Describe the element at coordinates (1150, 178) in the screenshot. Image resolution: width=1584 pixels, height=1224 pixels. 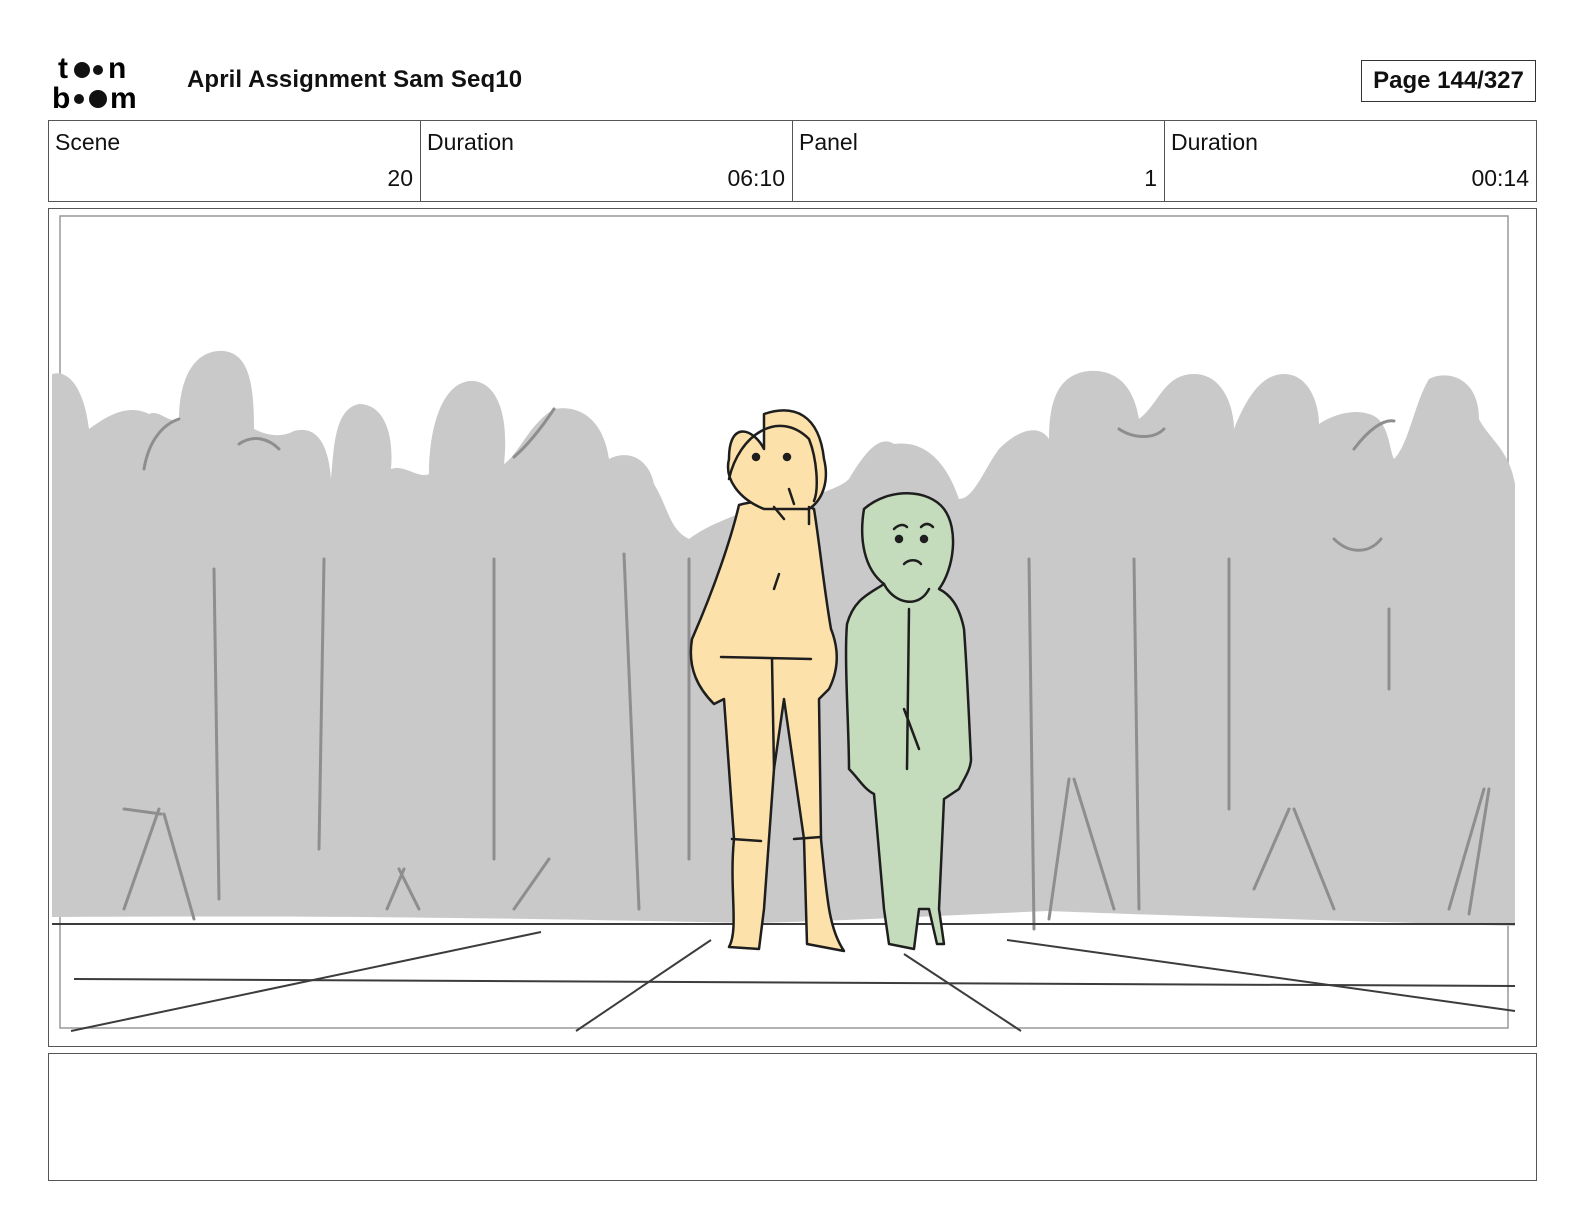
I see `panel-value: 1` at that location.